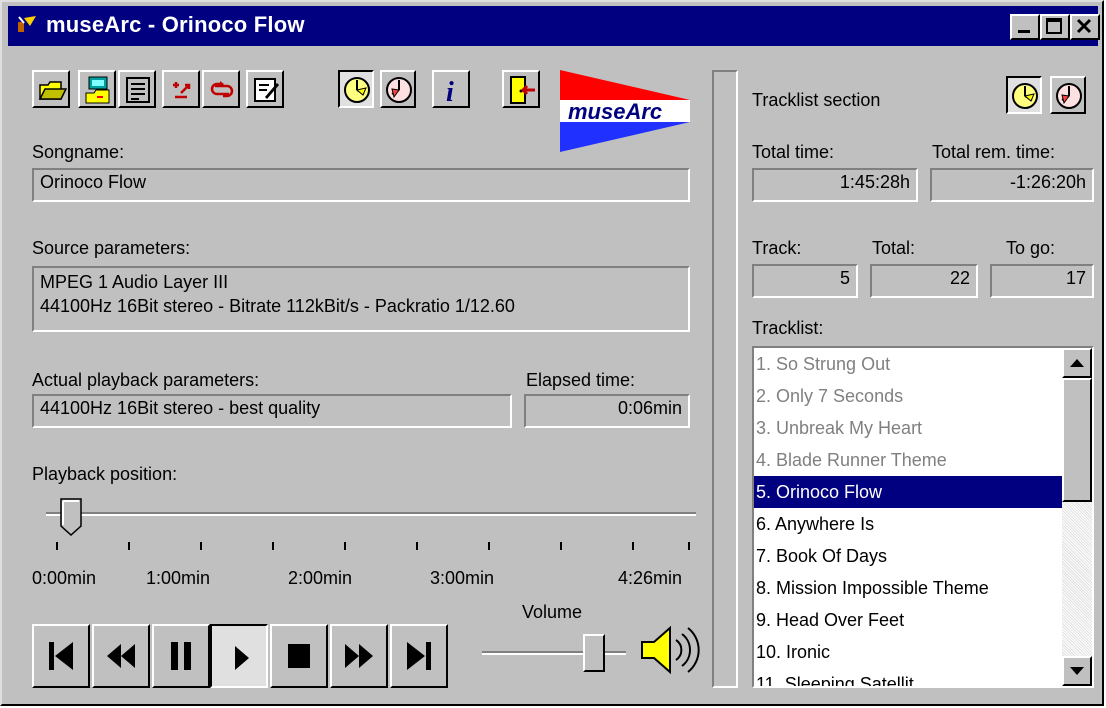 The height and width of the screenshot is (708, 1106). What do you see at coordinates (105, 474) in the screenshot?
I see `playback-position-label: Playback position:` at bounding box center [105, 474].